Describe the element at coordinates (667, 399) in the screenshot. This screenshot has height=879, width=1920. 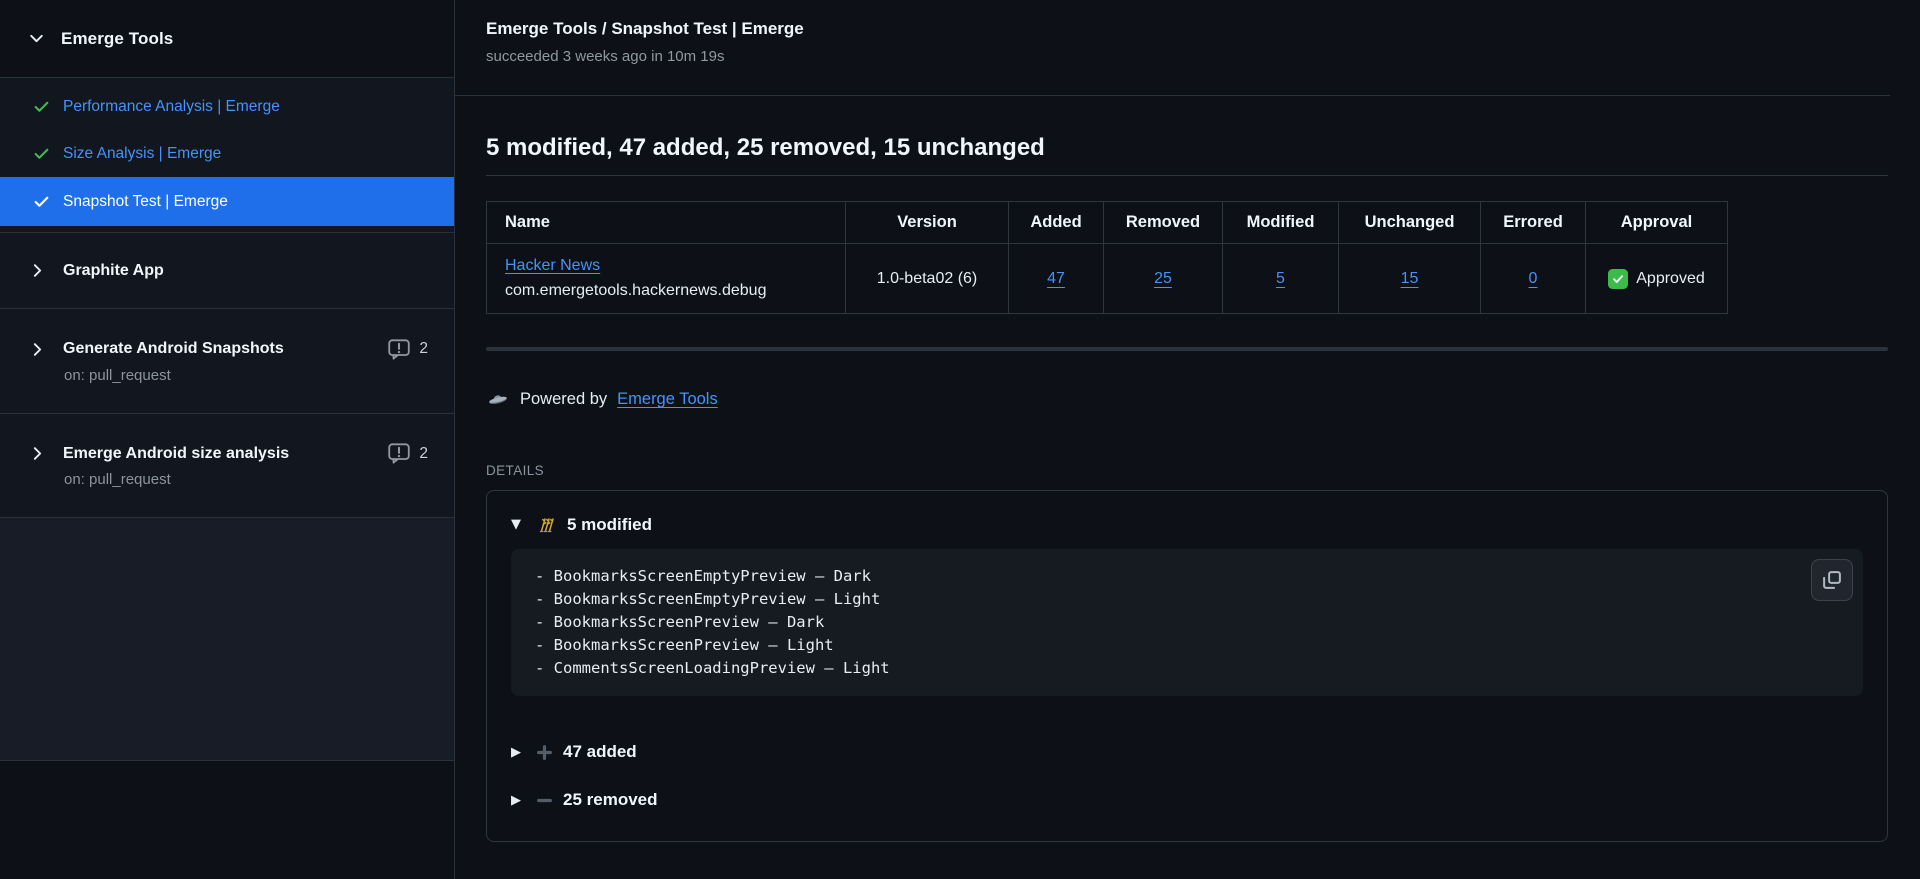
I see `emerge-tools-link: Emerge Tools` at that location.